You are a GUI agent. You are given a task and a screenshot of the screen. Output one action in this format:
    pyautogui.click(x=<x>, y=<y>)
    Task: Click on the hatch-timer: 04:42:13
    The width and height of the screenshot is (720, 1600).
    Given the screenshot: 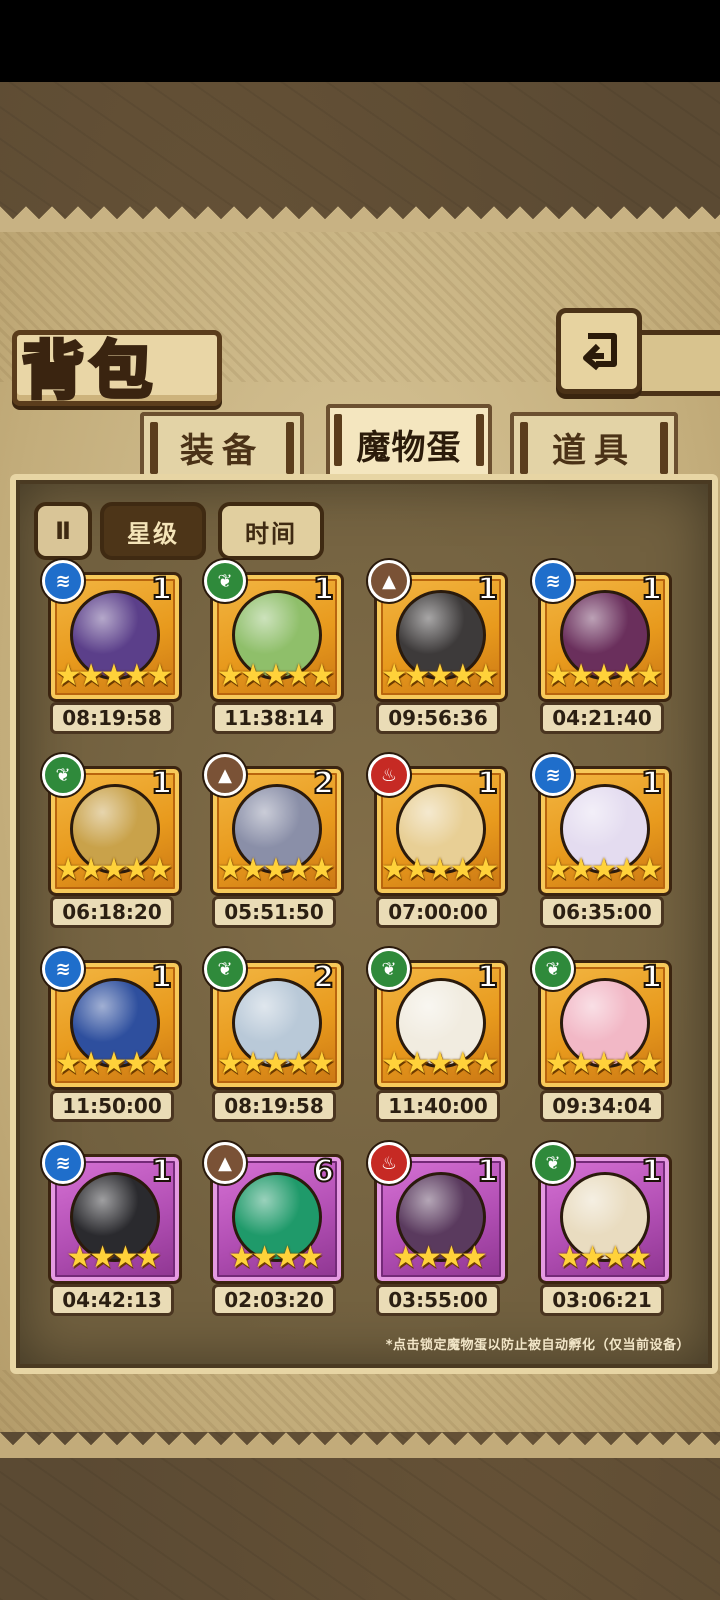 What is the action you would take?
    pyautogui.click(x=112, y=1300)
    